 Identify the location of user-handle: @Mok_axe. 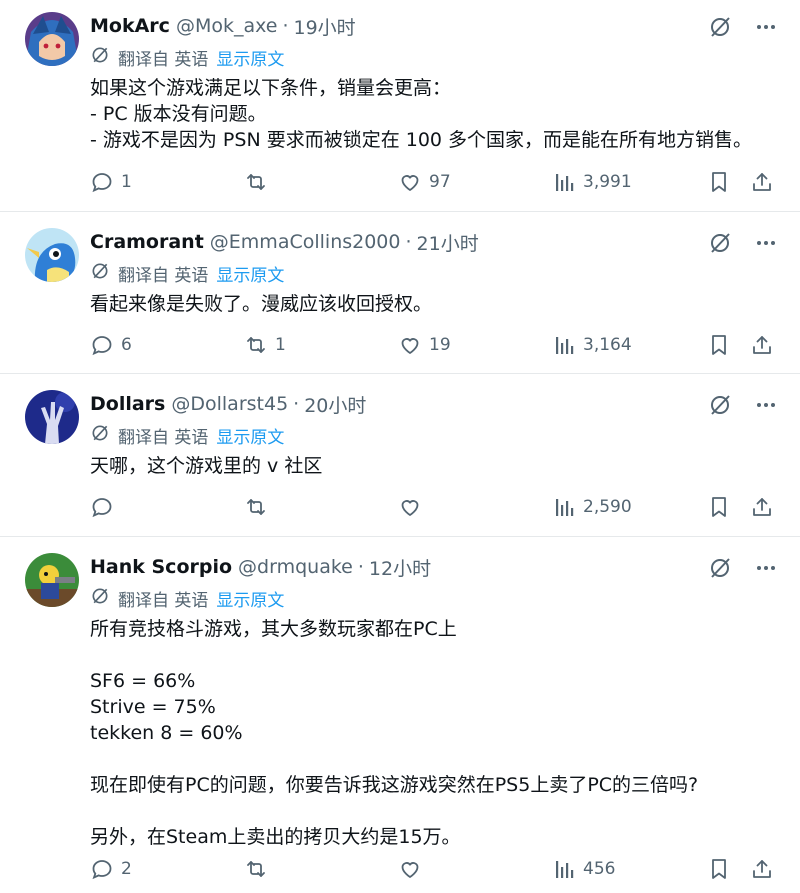
(227, 26).